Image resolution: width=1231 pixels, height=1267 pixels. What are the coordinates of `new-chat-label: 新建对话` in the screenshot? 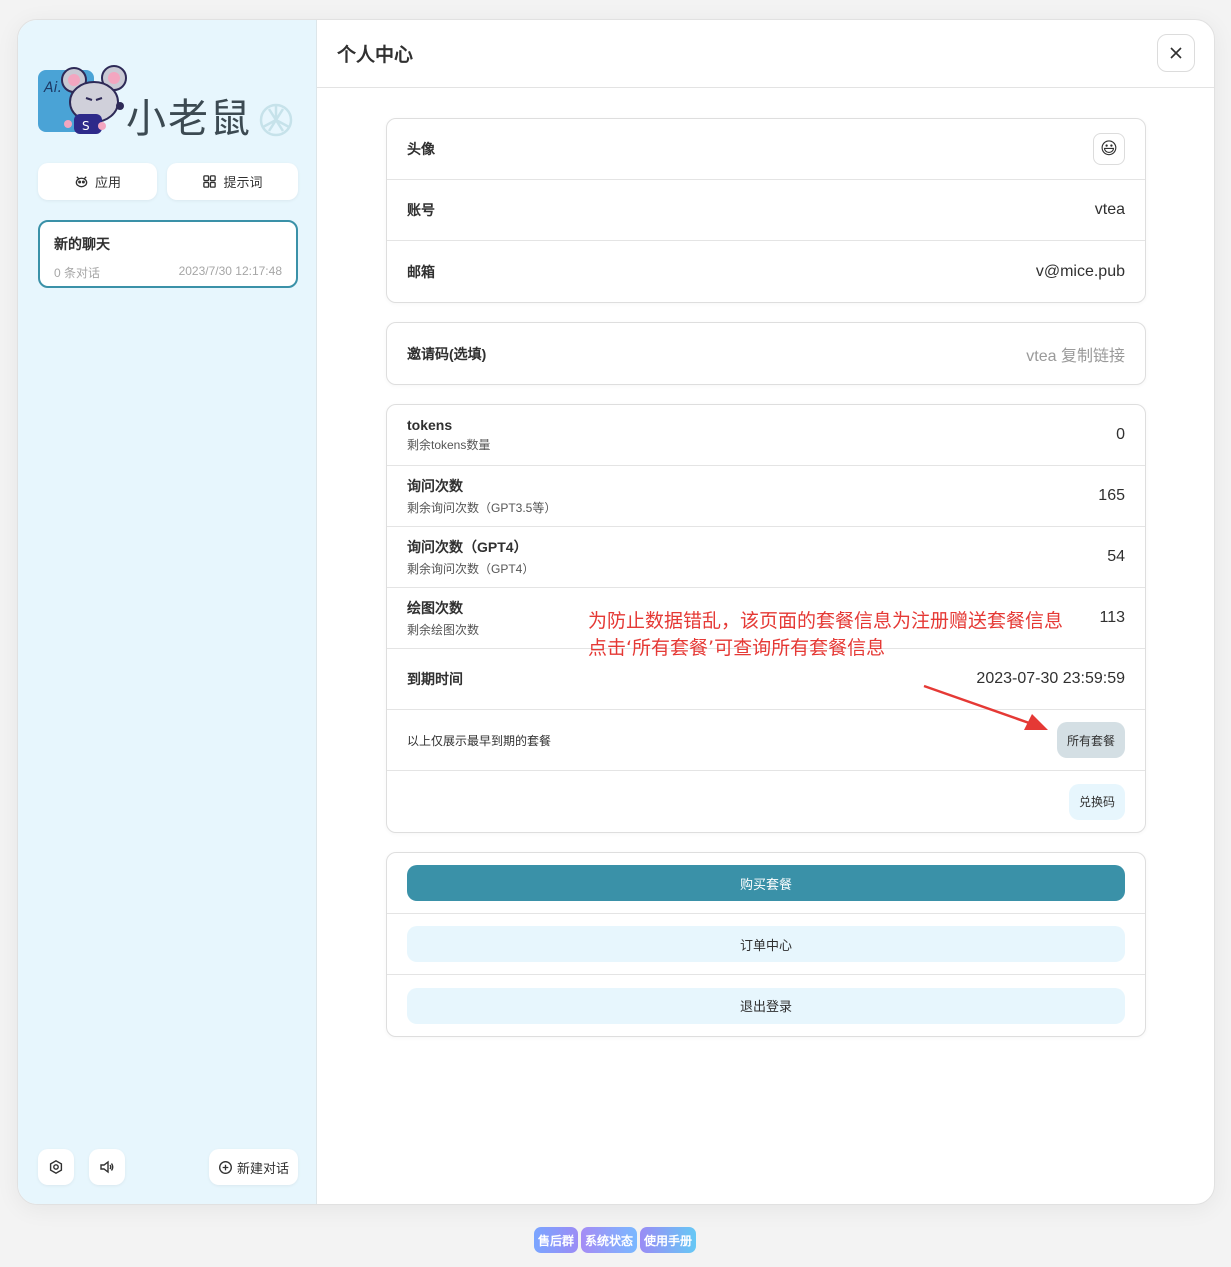 It's located at (262, 1168).